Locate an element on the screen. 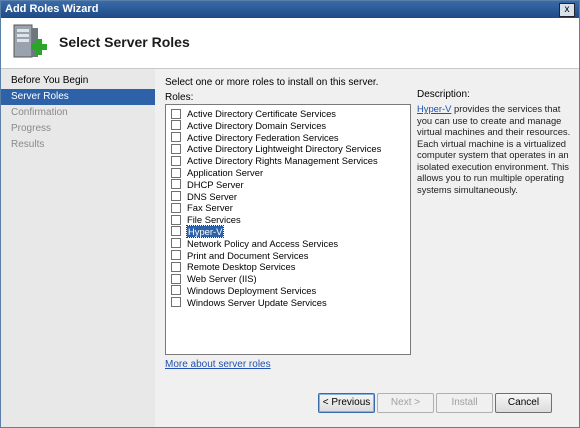 This screenshot has height=428, width=580. cancel-button: Cancel is located at coordinates (523, 403).